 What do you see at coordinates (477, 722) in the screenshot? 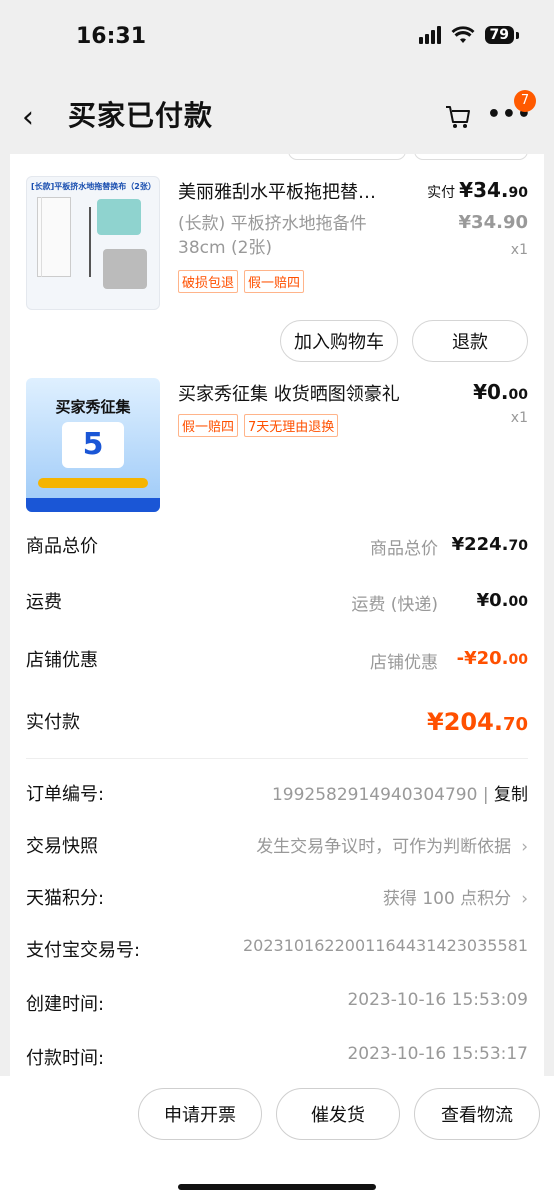
I see `paid-value: ¥204.70` at bounding box center [477, 722].